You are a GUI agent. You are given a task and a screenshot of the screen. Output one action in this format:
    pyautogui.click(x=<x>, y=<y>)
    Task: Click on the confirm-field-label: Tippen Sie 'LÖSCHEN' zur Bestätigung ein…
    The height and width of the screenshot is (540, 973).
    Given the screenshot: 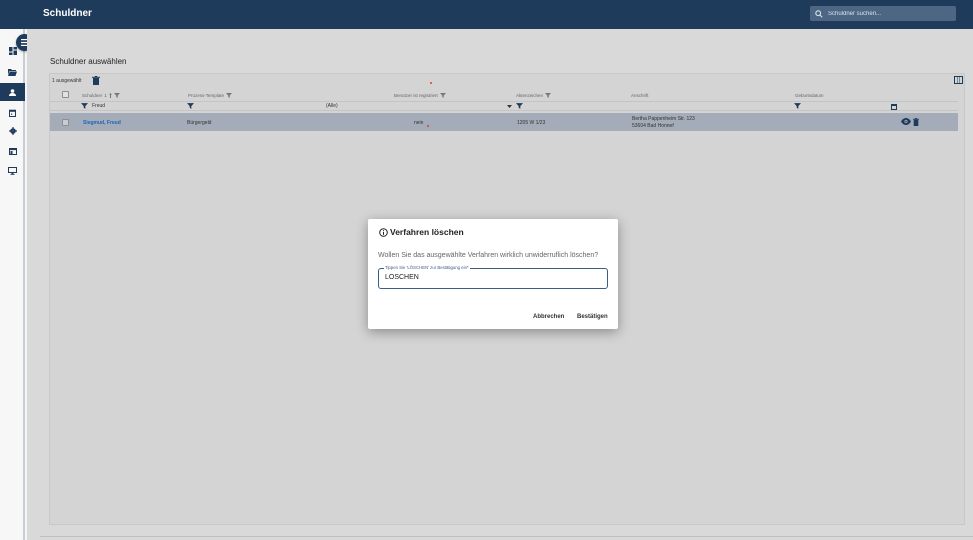 What is the action you would take?
    pyautogui.click(x=427, y=267)
    